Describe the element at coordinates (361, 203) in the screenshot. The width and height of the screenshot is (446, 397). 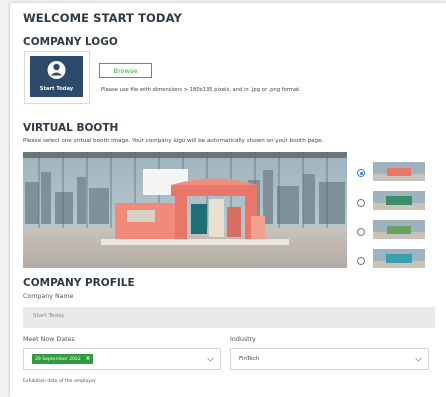
I see `booth-option-2-radio` at that location.